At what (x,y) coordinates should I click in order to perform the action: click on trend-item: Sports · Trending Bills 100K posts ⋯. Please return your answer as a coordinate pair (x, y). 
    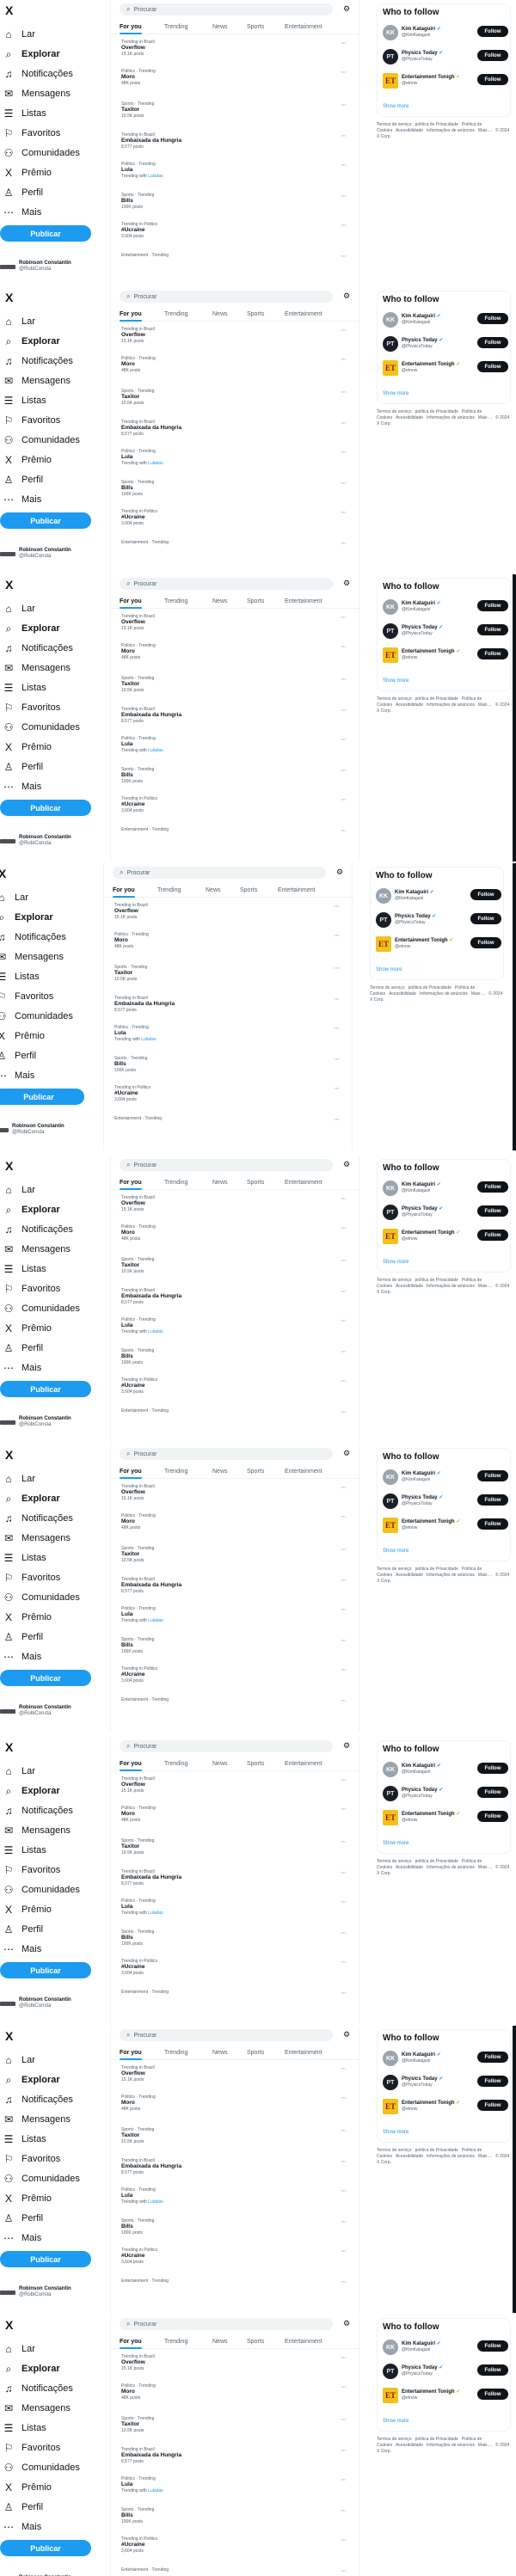
    Looking at the image, I should click on (237, 201).